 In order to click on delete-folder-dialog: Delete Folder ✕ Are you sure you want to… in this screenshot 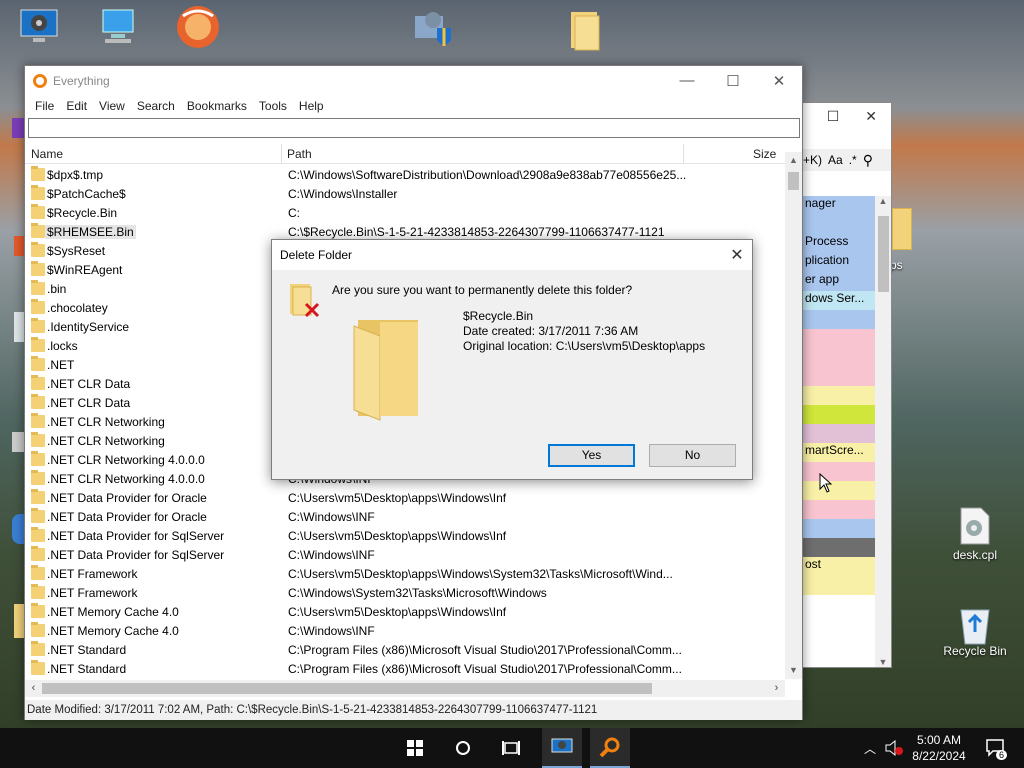, I will do `click(512, 359)`.